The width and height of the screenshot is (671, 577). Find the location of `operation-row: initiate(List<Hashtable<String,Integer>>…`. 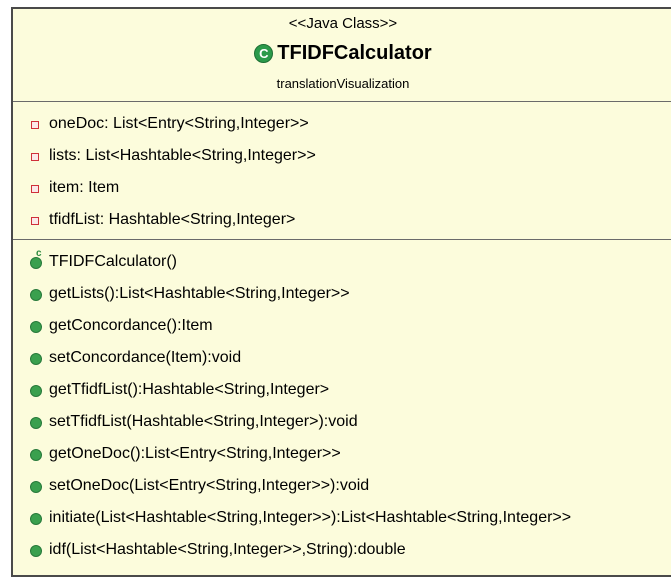

operation-row: initiate(List<Hashtable<String,Integer>>… is located at coordinates (342, 518).